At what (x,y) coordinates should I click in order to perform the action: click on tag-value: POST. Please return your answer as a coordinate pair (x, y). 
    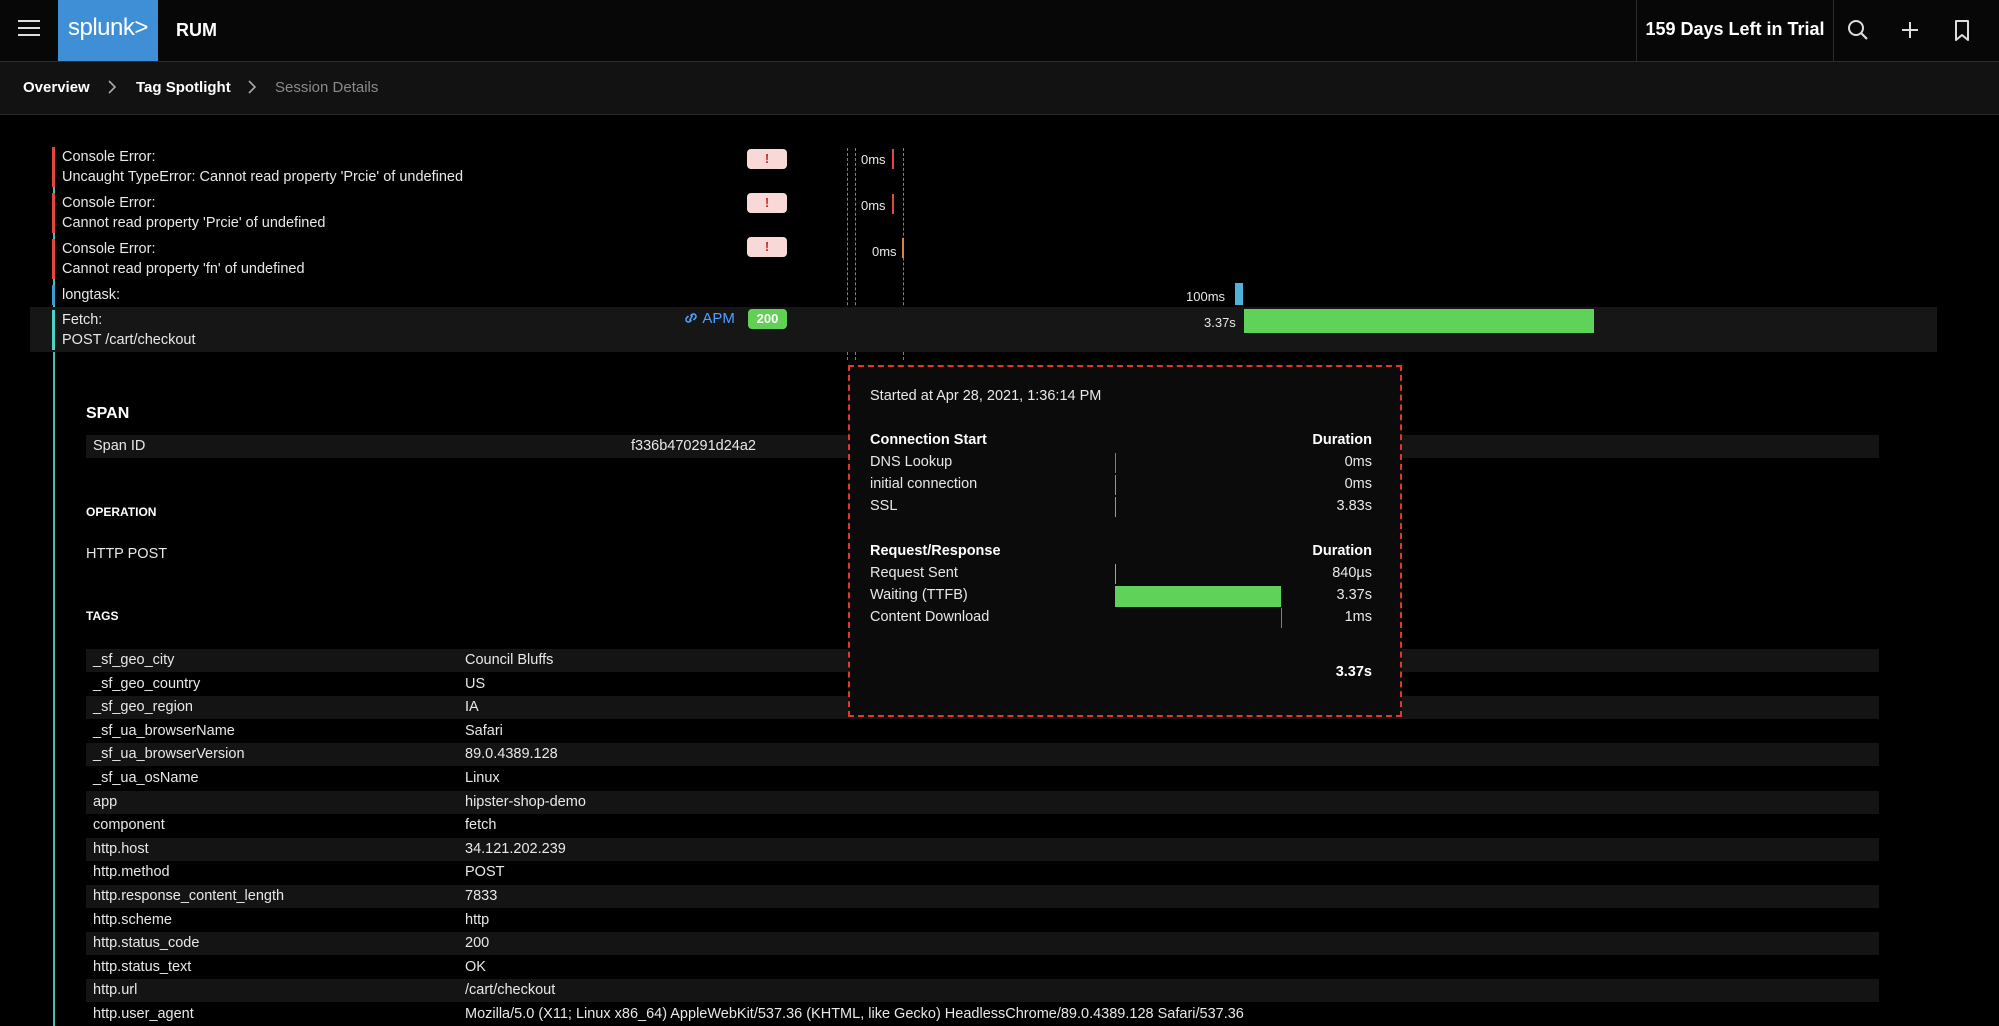
    Looking at the image, I should click on (485, 872).